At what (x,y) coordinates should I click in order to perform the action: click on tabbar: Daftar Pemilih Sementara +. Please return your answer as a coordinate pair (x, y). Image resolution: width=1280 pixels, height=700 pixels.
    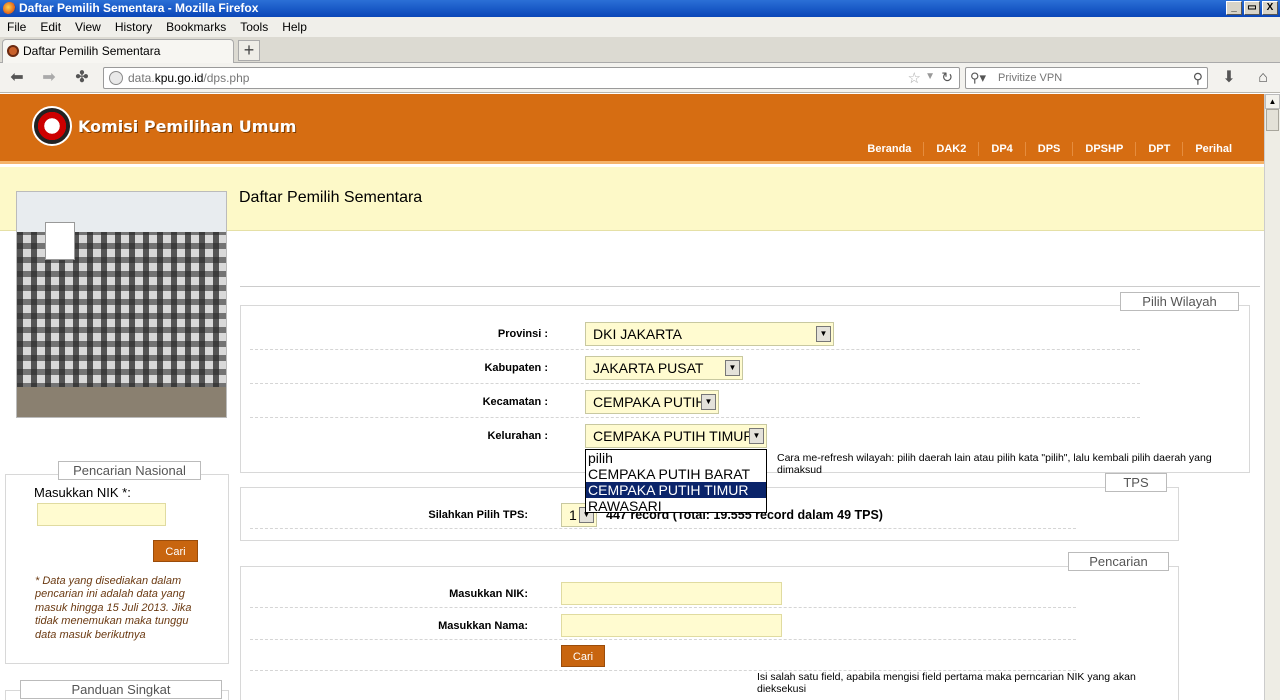
    Looking at the image, I should click on (640, 50).